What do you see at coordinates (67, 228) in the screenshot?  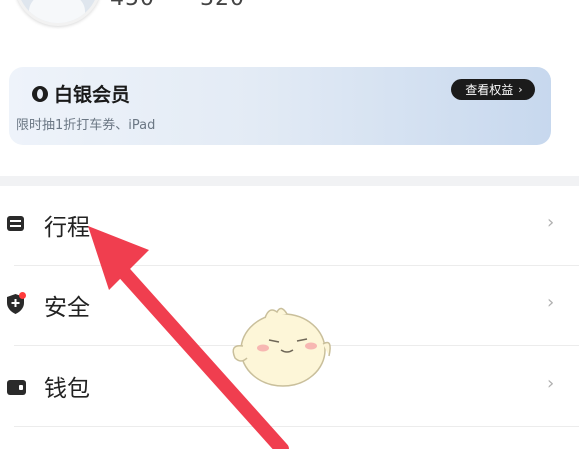 I see `menu-item-label: 行程` at bounding box center [67, 228].